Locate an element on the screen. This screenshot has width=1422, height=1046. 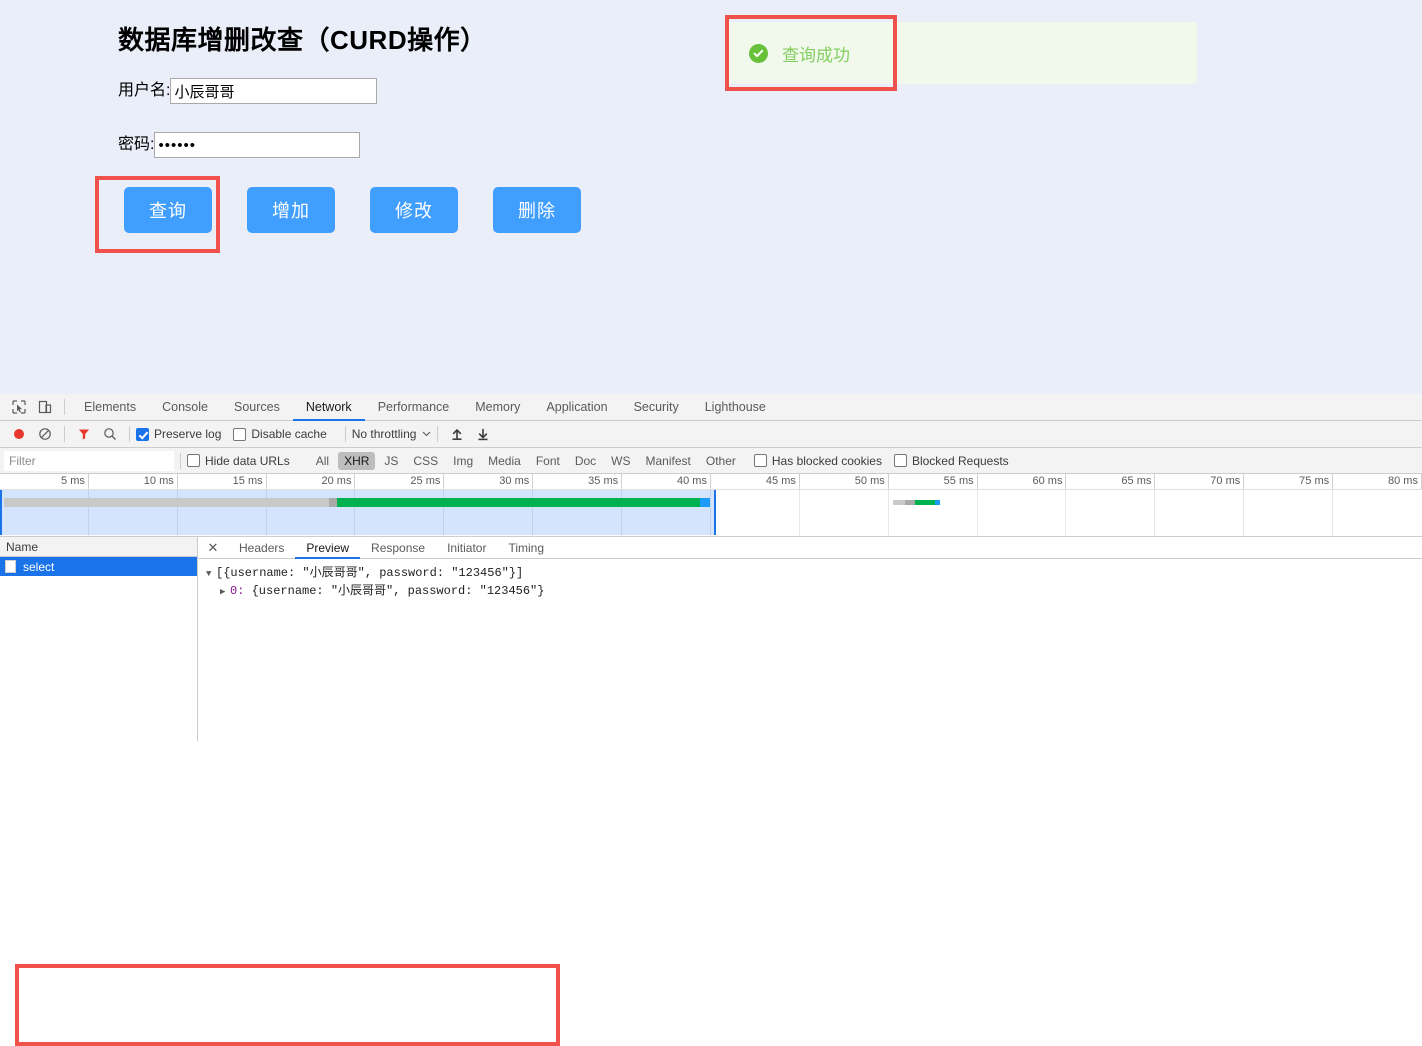
hide-data-urls-checkbox: Hide data URLs is located at coordinates (238, 461).